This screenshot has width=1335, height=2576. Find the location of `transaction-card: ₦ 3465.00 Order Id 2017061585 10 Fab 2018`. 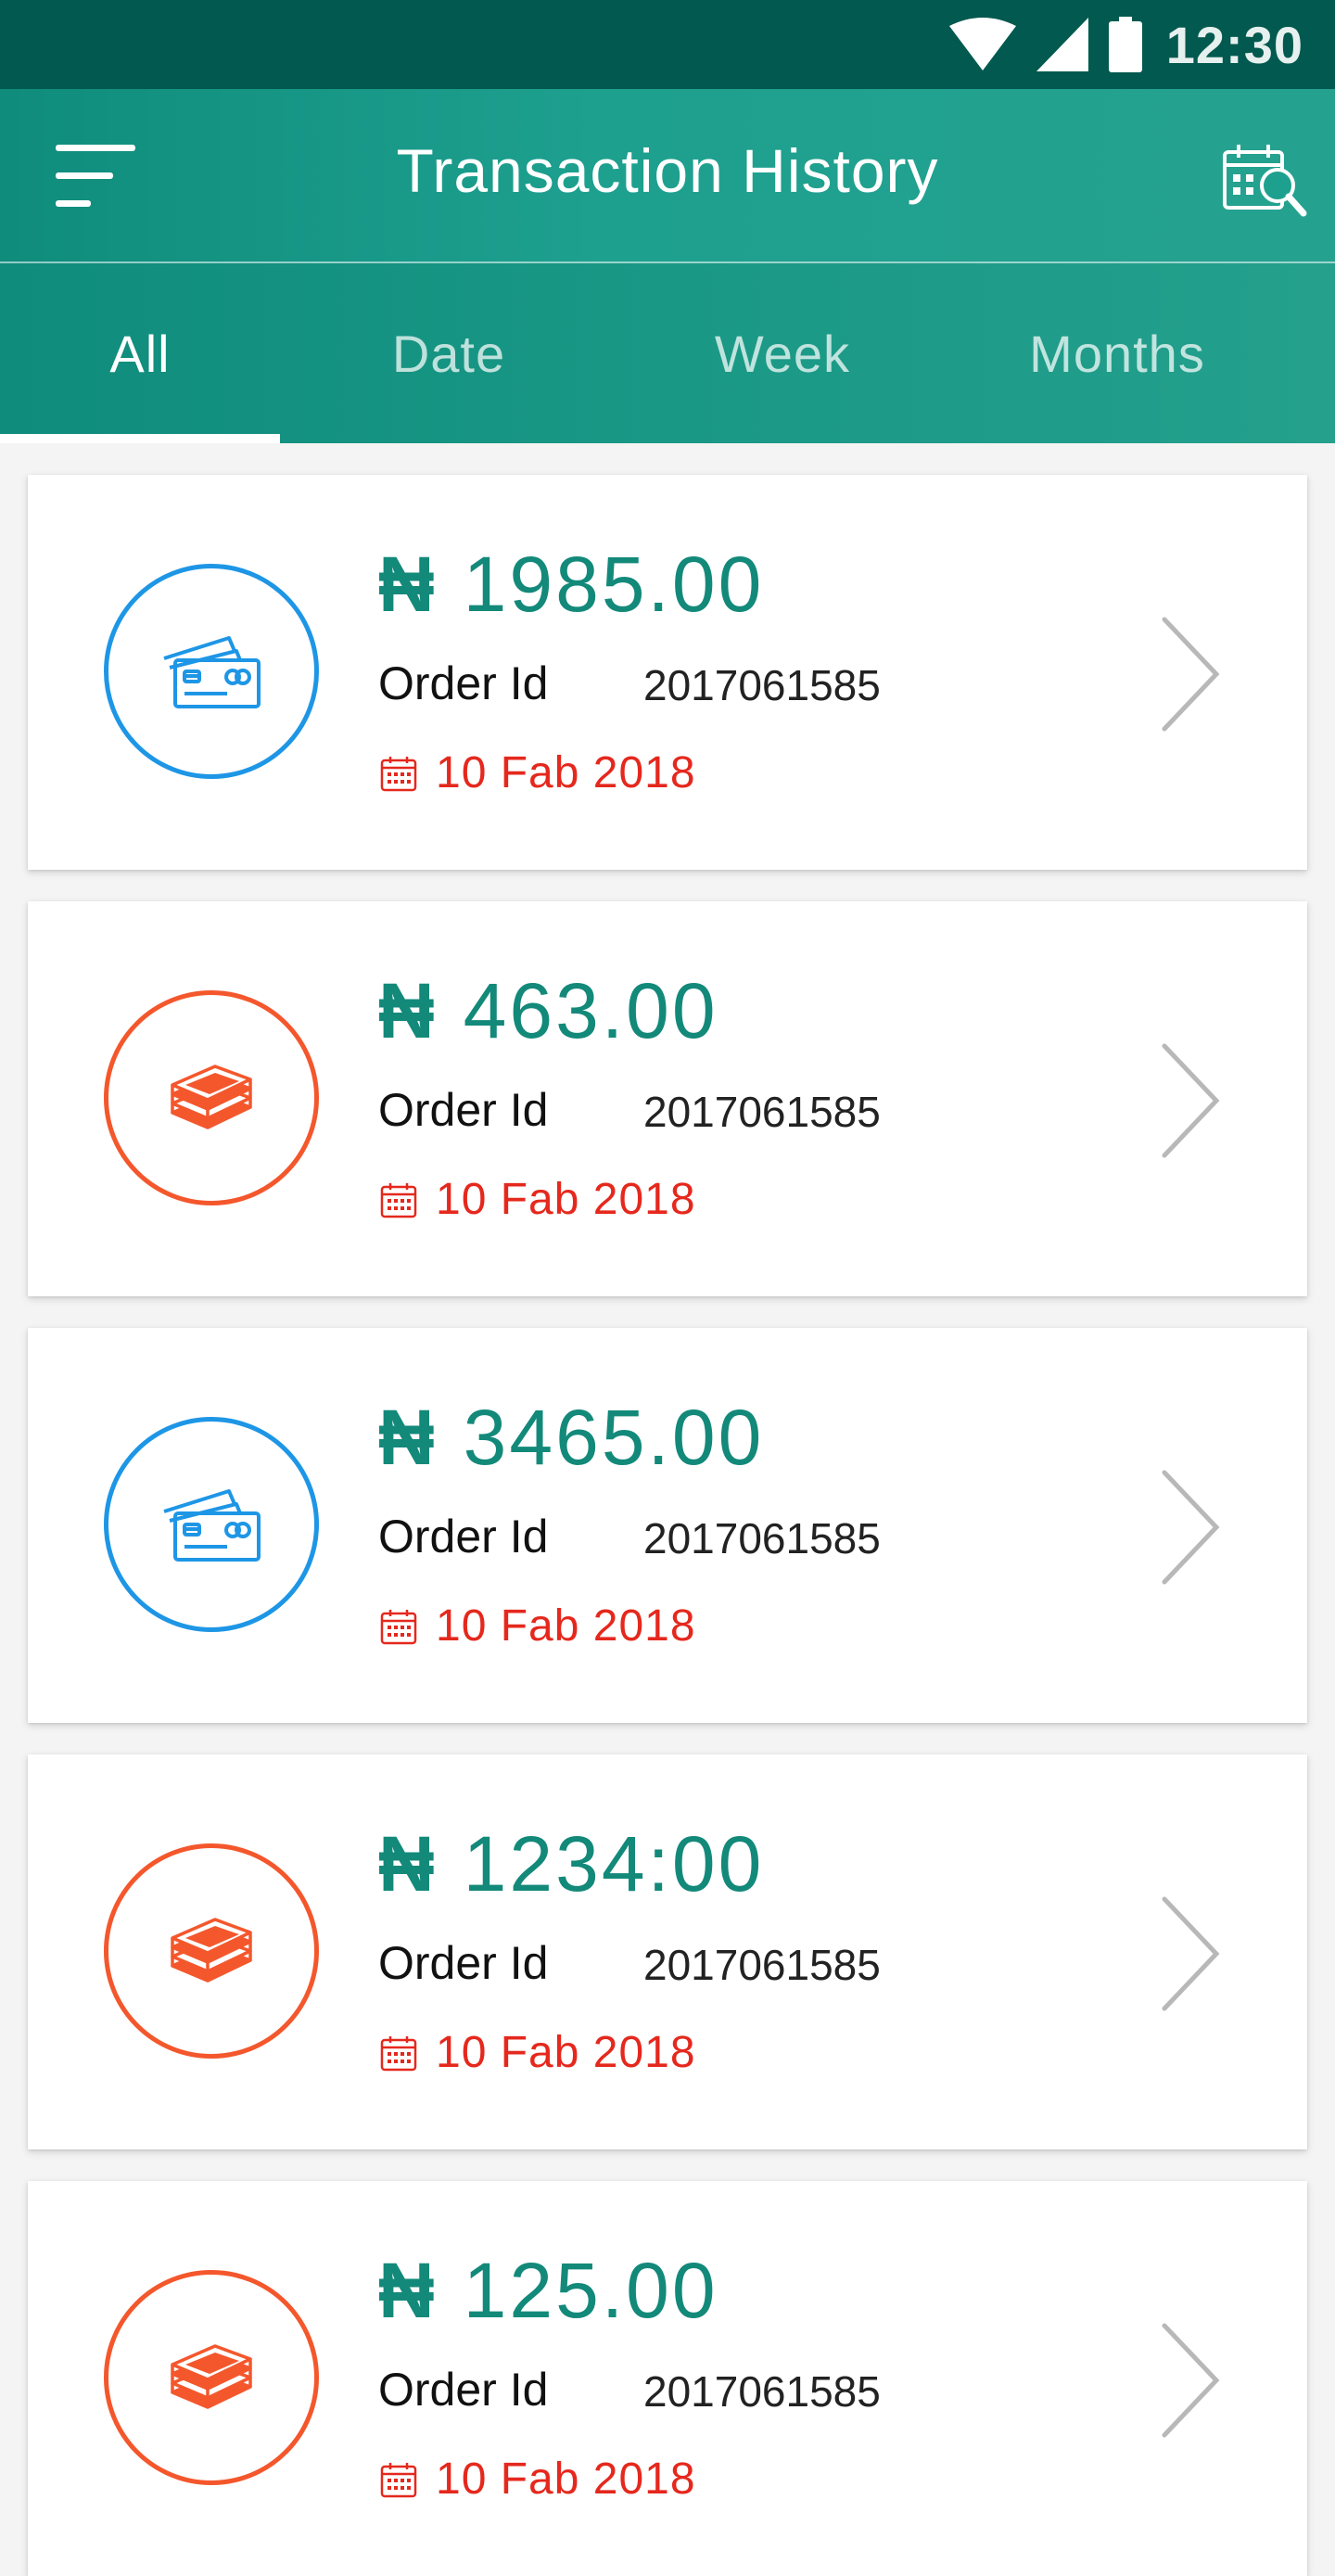

transaction-card: ₦ 3465.00 Order Id 2017061585 10 Fab 2018 is located at coordinates (667, 1525).